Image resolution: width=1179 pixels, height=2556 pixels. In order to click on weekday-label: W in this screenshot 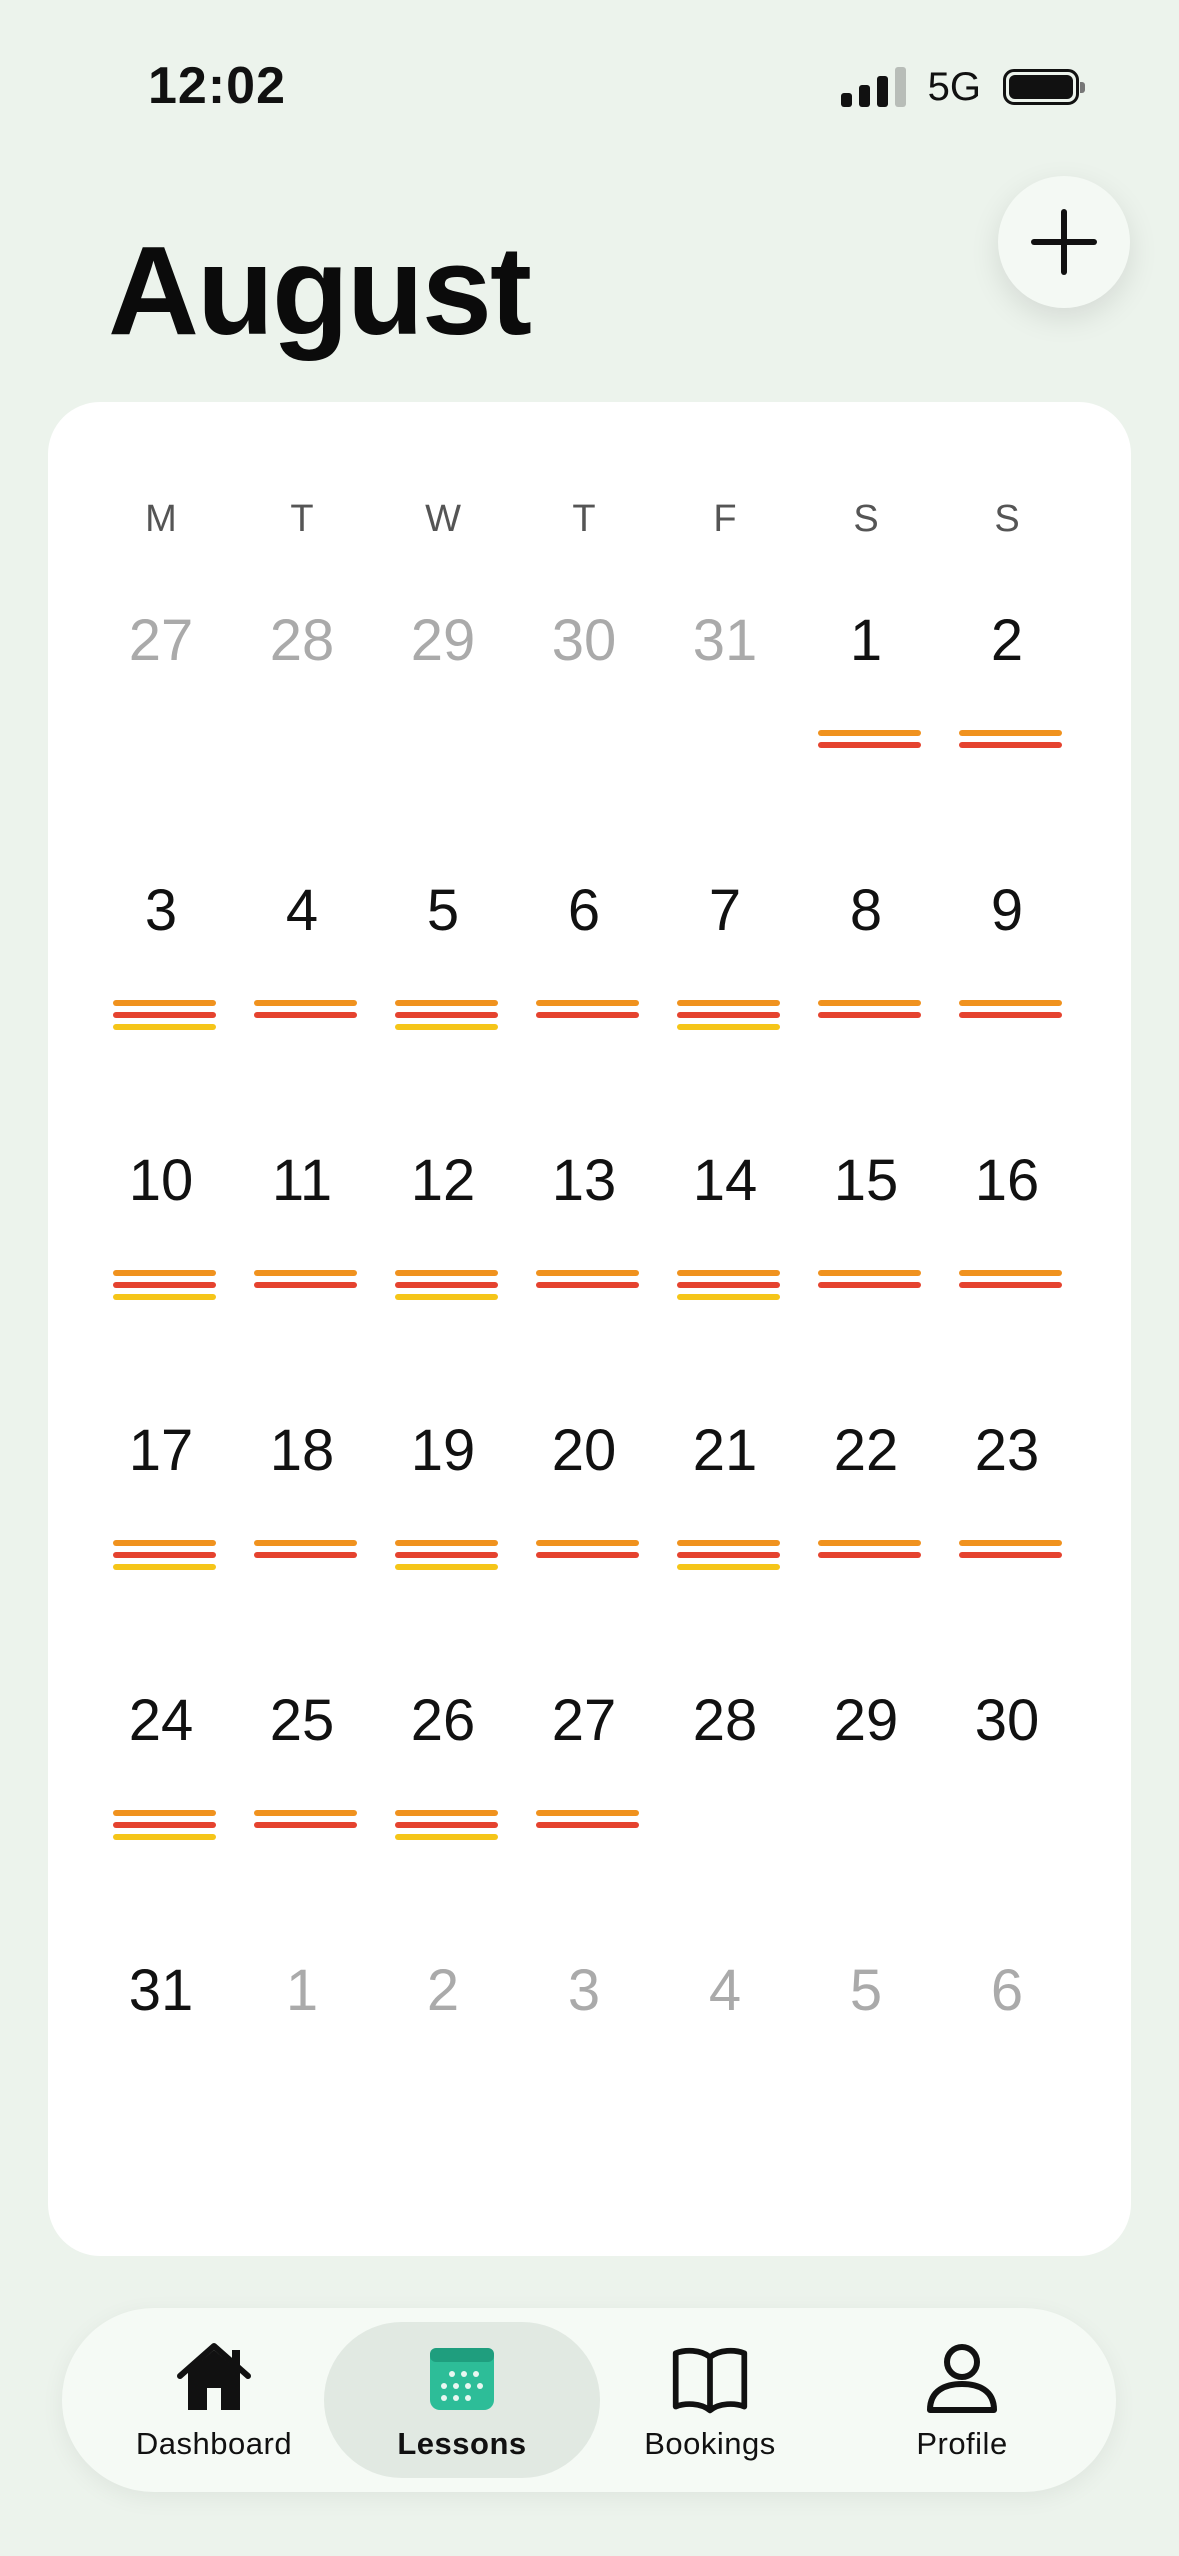, I will do `click(443, 519)`.